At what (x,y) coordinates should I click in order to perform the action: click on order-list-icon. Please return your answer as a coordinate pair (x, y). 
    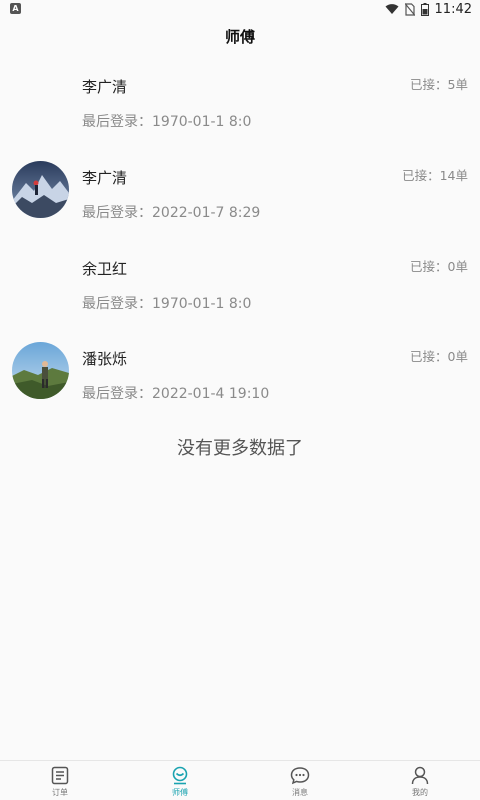
    Looking at the image, I should click on (60, 775).